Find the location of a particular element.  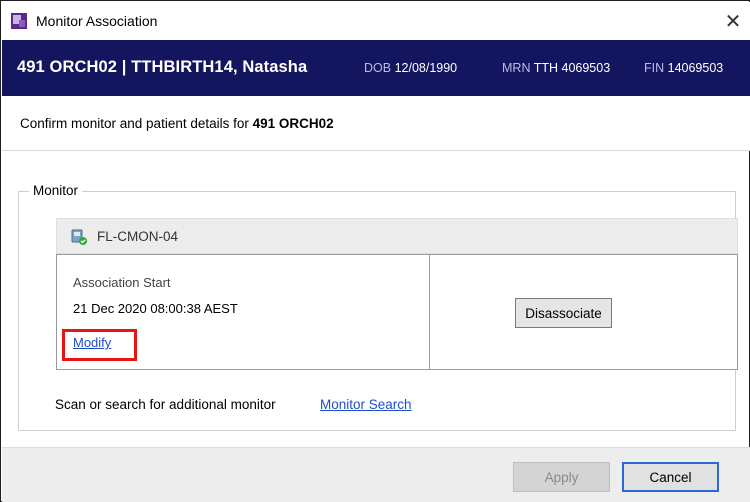

fin-value: 14069503 is located at coordinates (695, 68).